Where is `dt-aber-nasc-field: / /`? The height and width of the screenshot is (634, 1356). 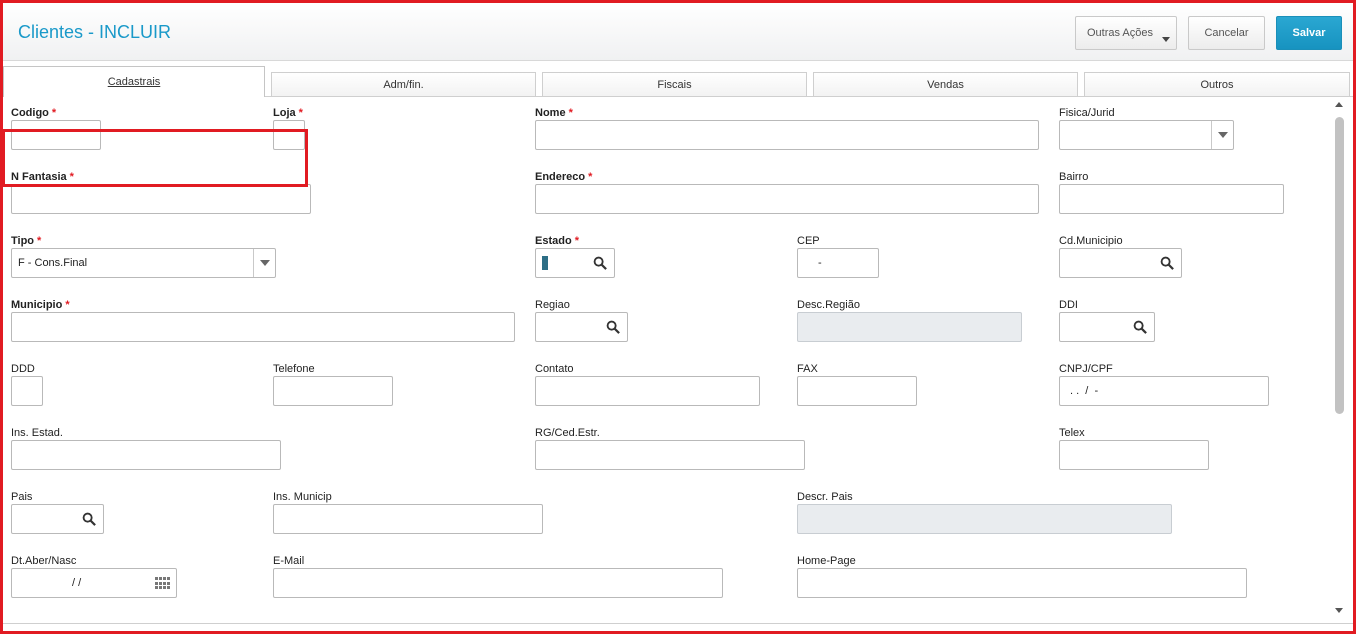
dt-aber-nasc-field: / / is located at coordinates (94, 583).